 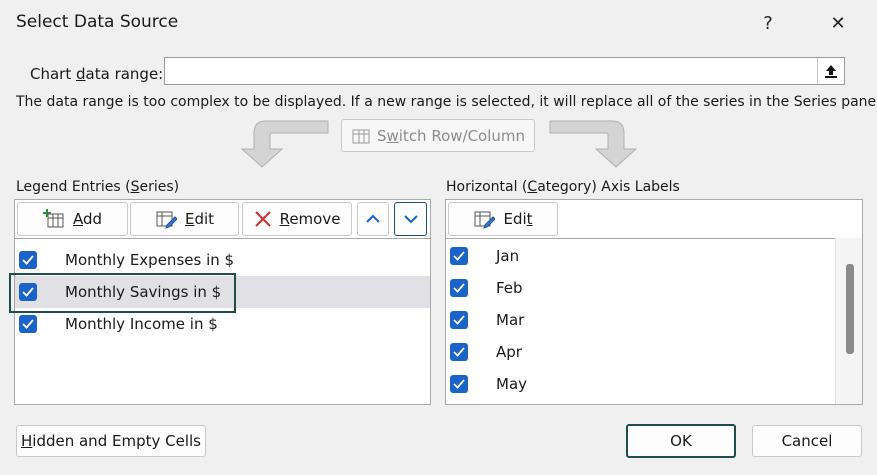 I want to click on switch-row-column-button: Switch Row/Column, so click(x=438, y=135).